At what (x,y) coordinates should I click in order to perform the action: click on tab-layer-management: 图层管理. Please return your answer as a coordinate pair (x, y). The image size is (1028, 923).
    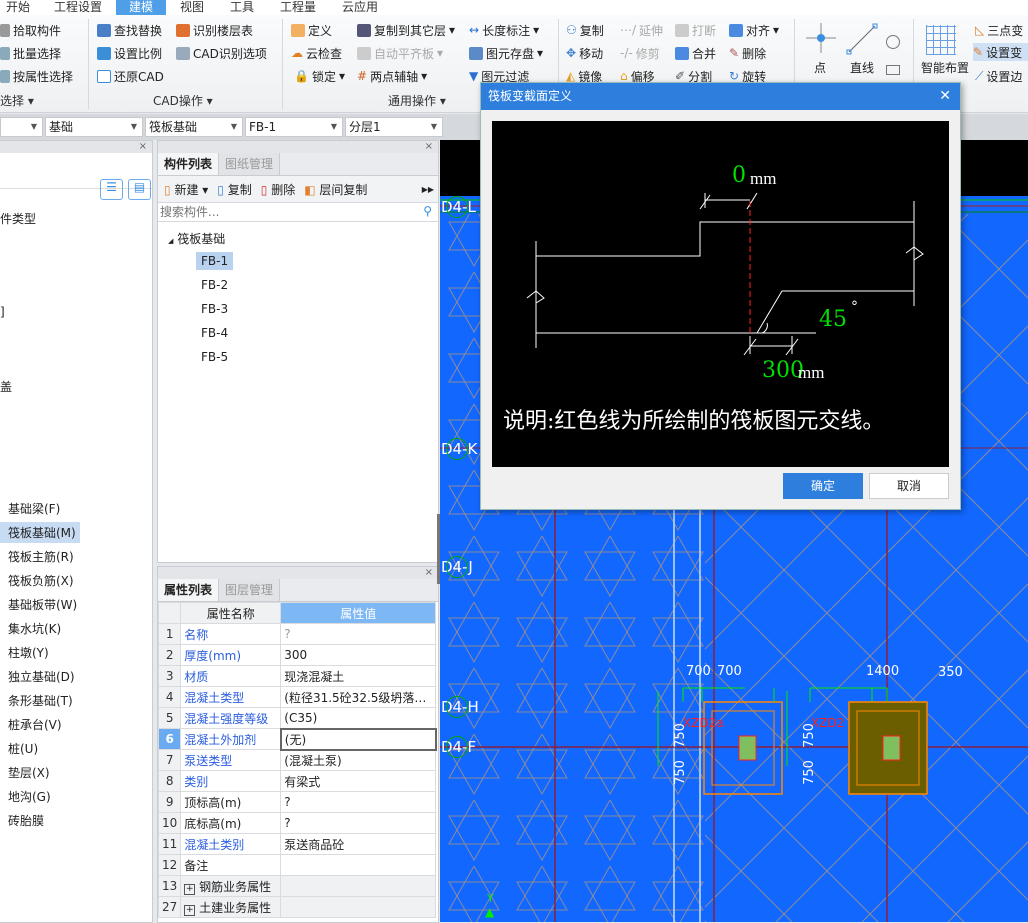
    Looking at the image, I should click on (250, 590).